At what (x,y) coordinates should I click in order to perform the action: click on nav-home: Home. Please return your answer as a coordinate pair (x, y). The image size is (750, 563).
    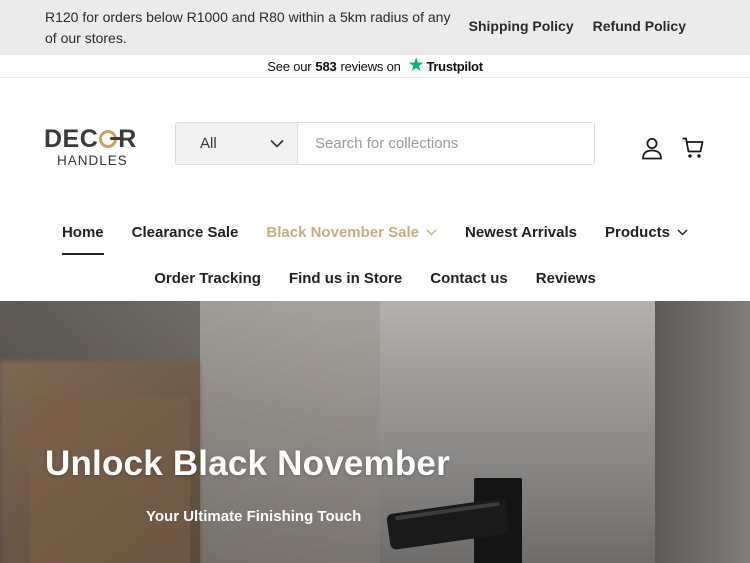
    Looking at the image, I should click on (82, 238).